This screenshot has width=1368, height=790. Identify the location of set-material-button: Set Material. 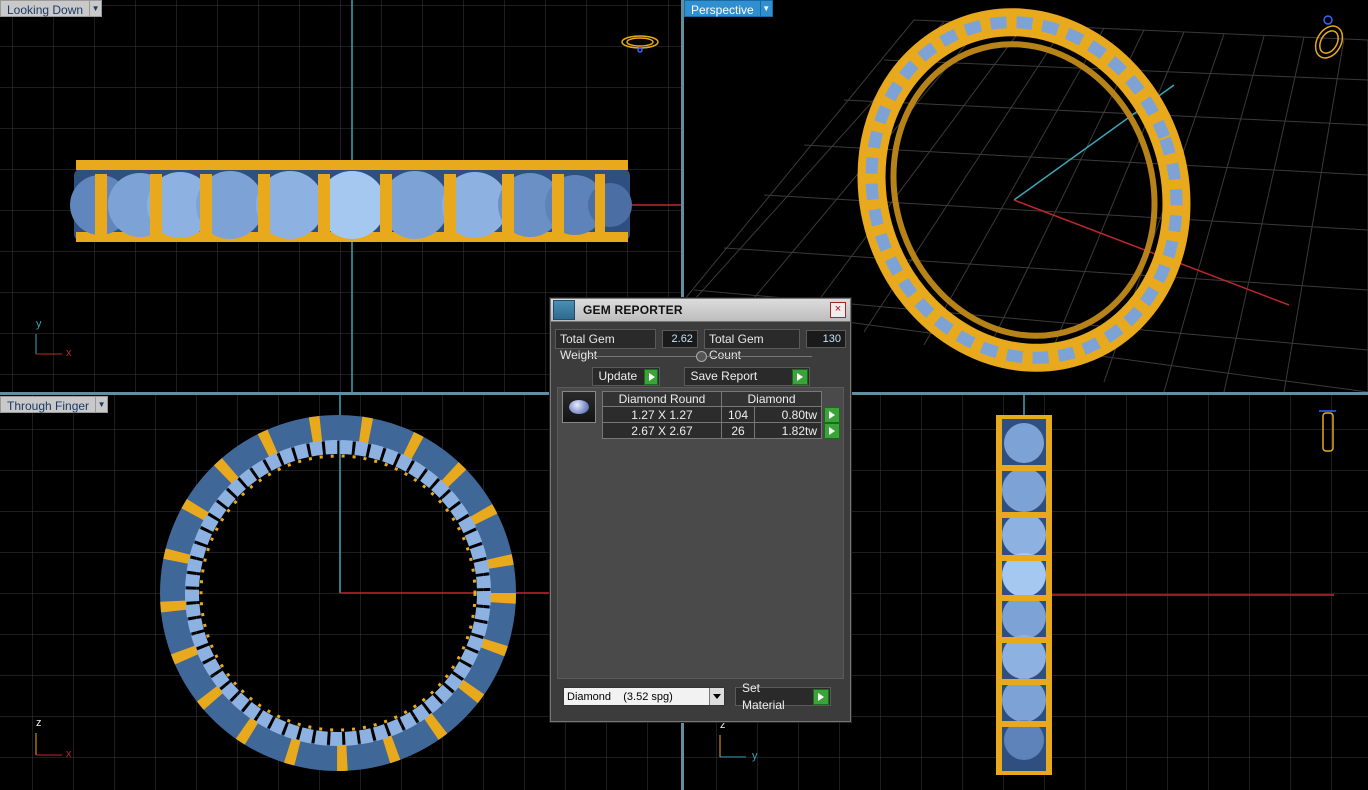
(783, 696).